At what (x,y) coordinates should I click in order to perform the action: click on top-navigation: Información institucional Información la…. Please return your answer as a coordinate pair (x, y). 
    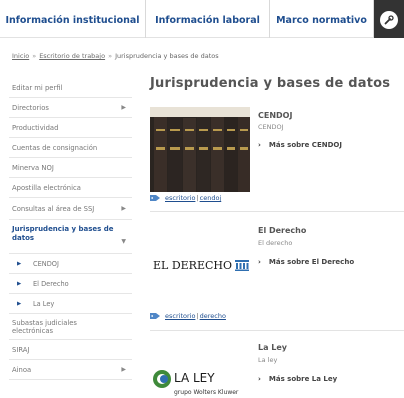
    Looking at the image, I should click on (202, 19).